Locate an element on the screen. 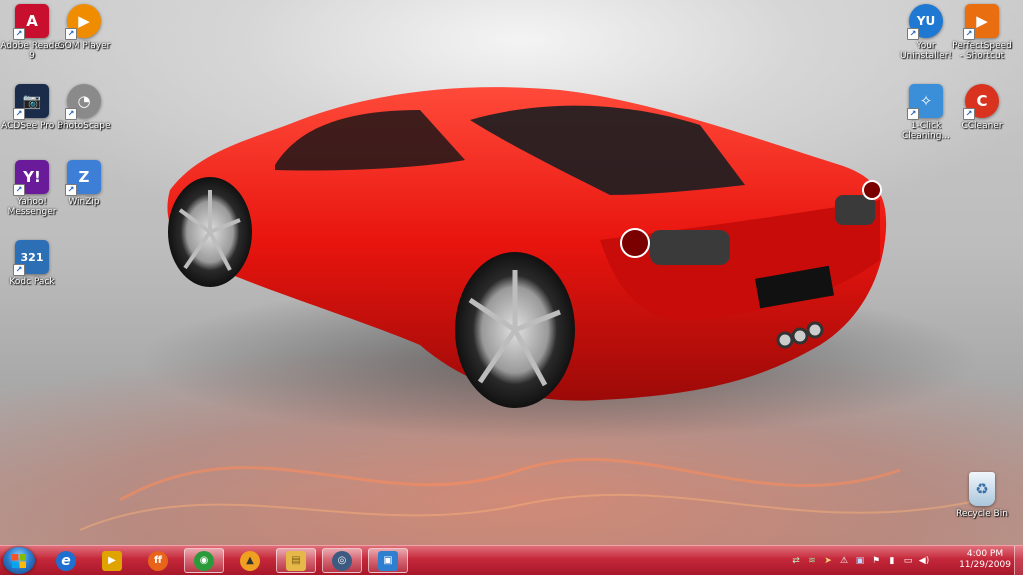 This screenshot has width=1023, height=575. media-player-icon: ▶ is located at coordinates (112, 560).